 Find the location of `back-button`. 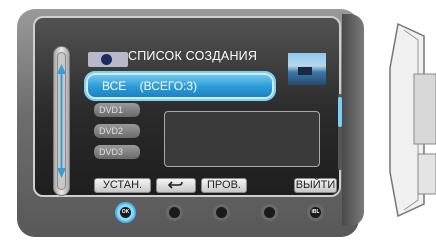

back-button is located at coordinates (176, 185).